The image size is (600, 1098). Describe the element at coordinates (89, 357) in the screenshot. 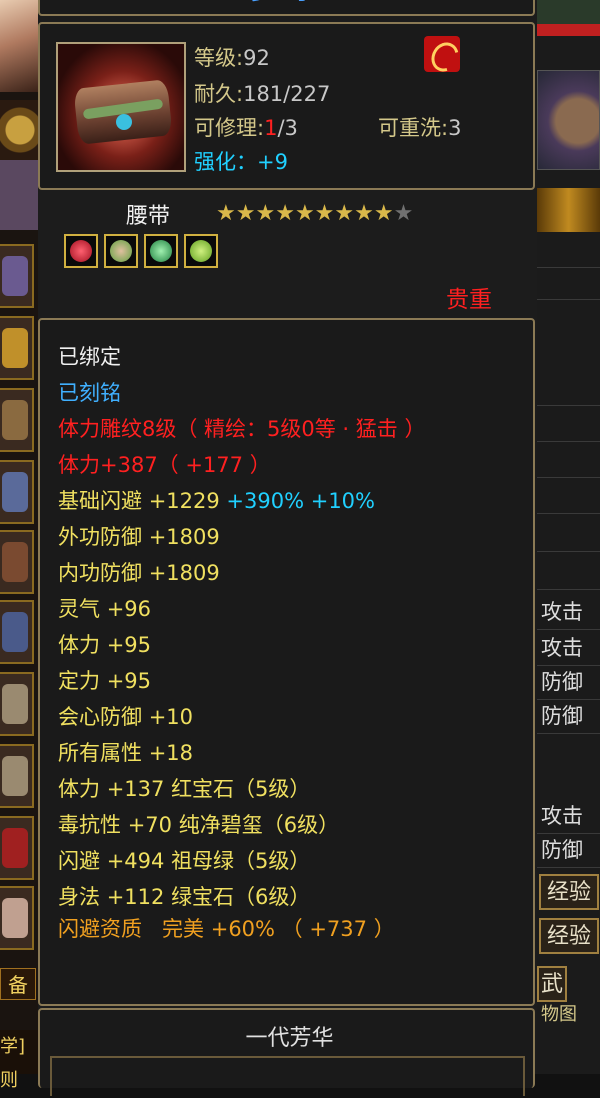

I see `bound-status: 已绑定` at that location.